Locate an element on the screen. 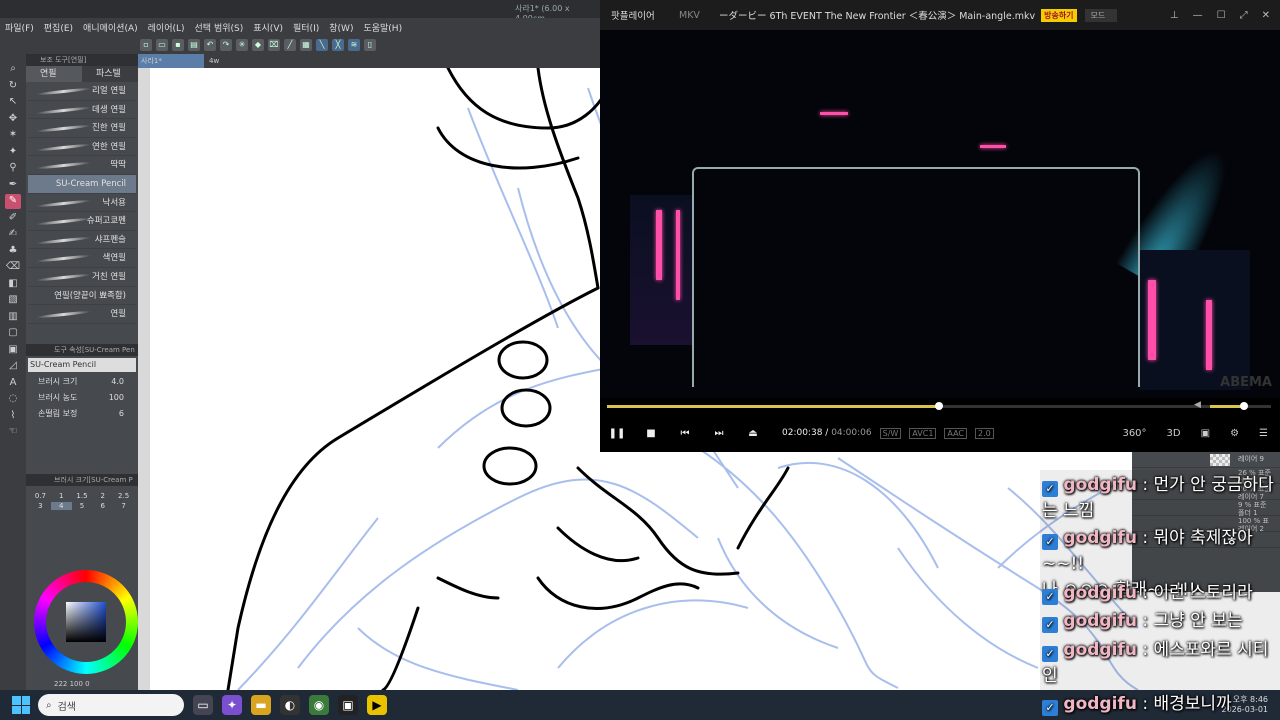 This screenshot has width=1280, height=720. clip-studio-icon: ◐ is located at coordinates (290, 705).